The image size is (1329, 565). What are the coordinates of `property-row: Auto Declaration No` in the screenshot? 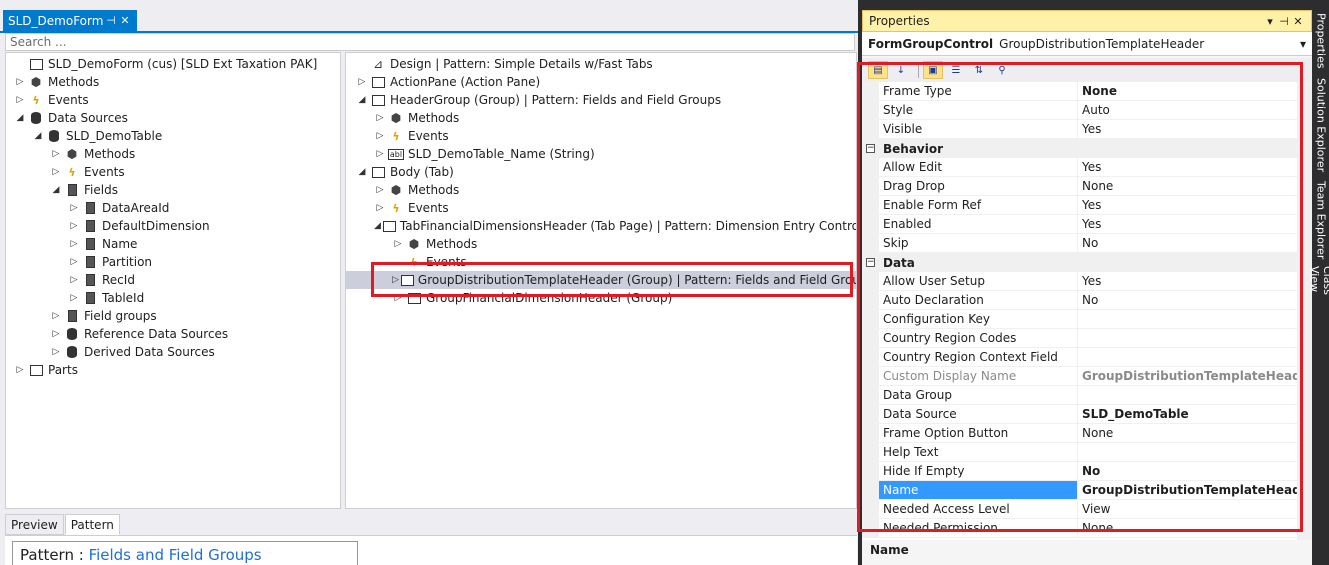 It's located at (1079, 300).